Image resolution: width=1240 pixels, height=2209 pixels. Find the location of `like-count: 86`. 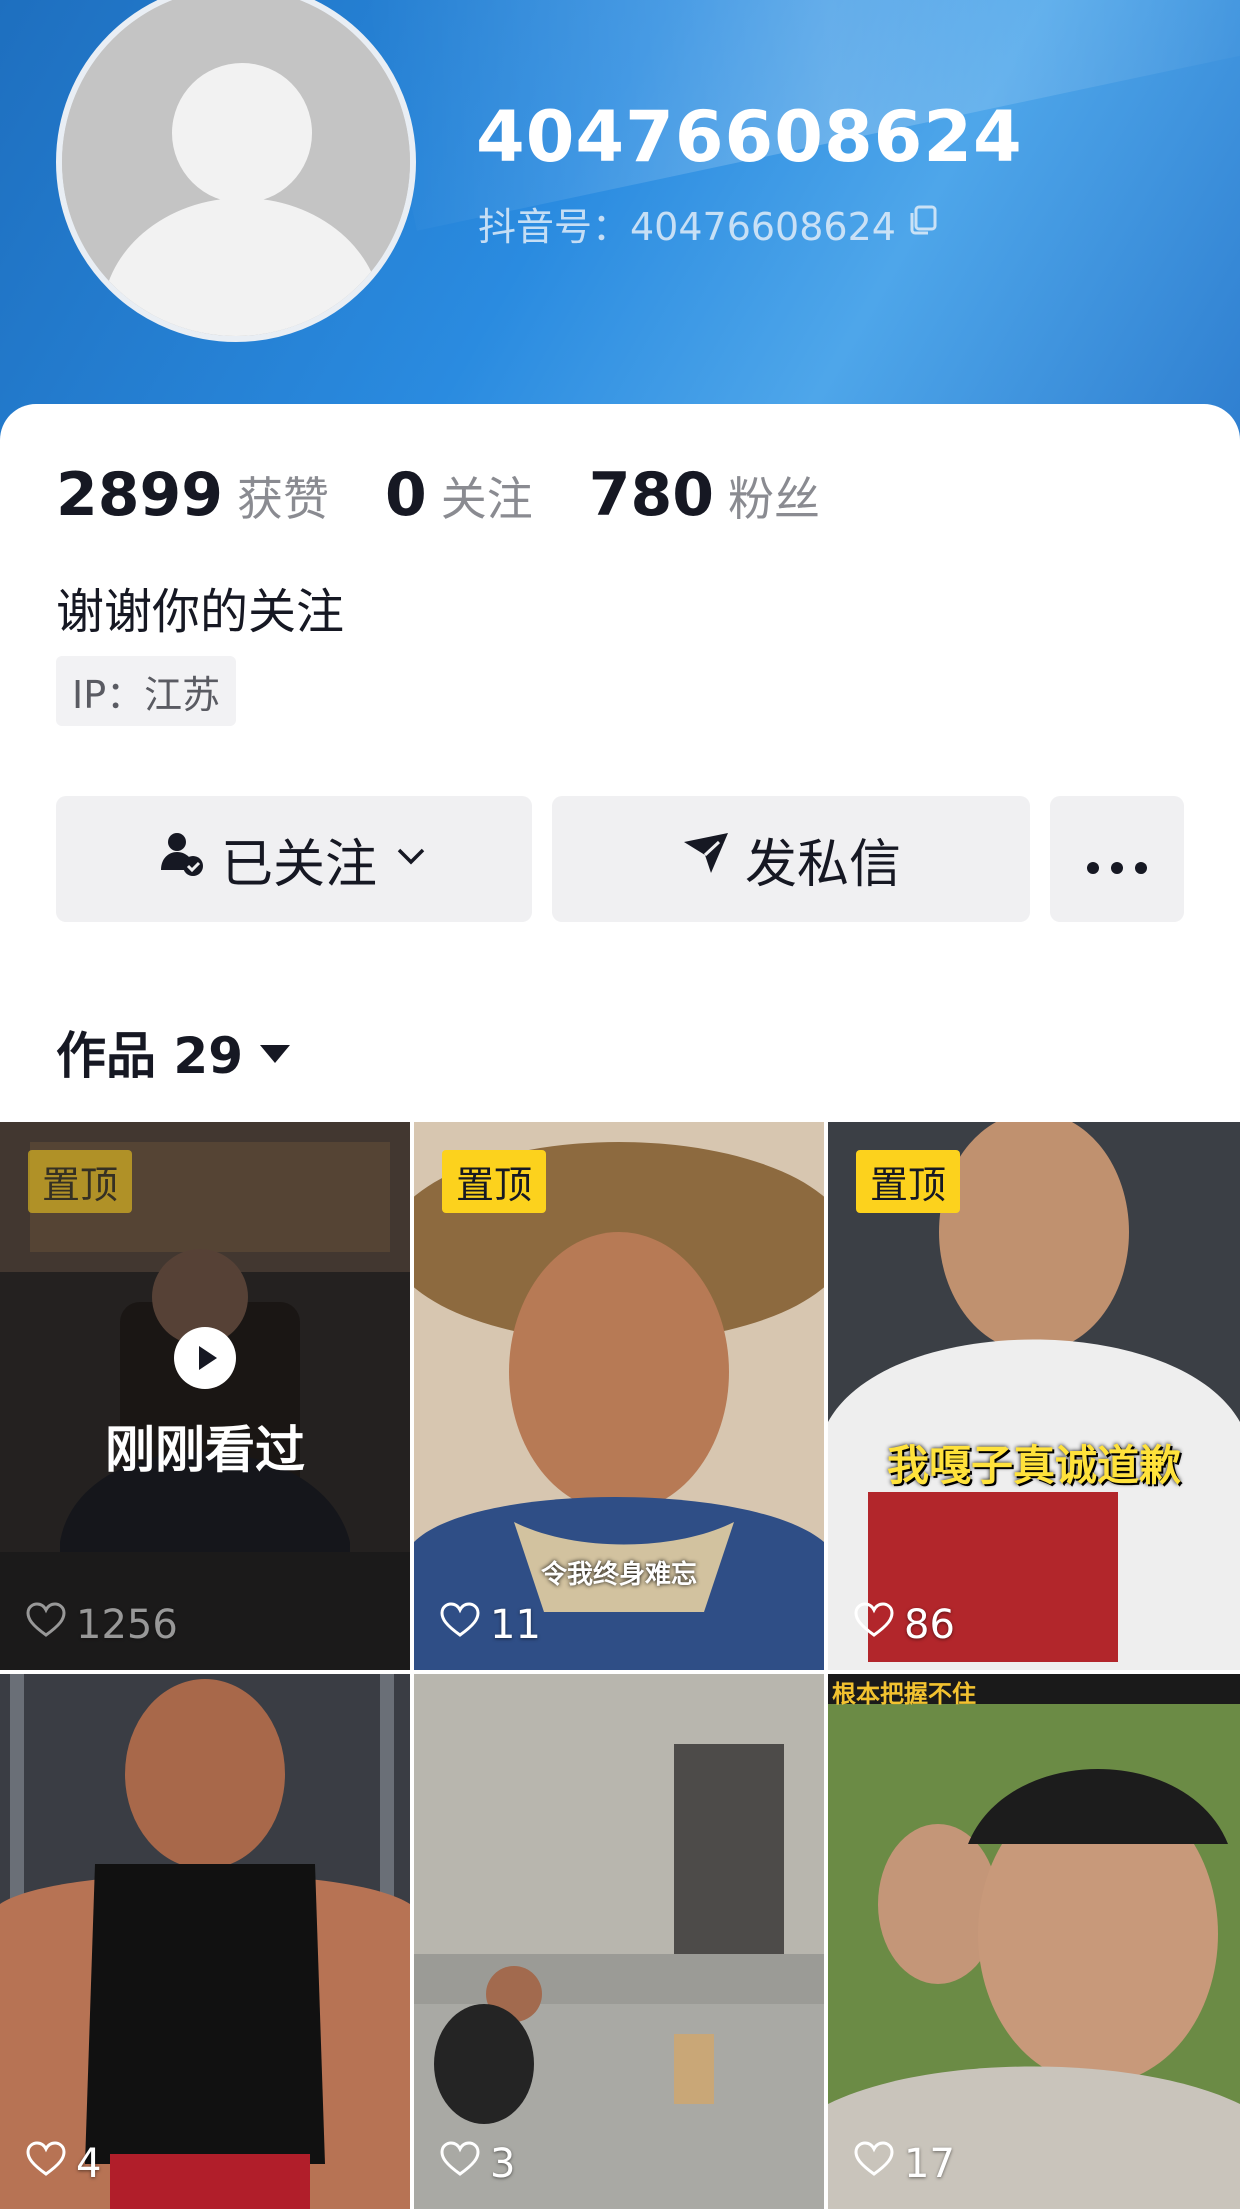

like-count: 86 is located at coordinates (904, 1625).